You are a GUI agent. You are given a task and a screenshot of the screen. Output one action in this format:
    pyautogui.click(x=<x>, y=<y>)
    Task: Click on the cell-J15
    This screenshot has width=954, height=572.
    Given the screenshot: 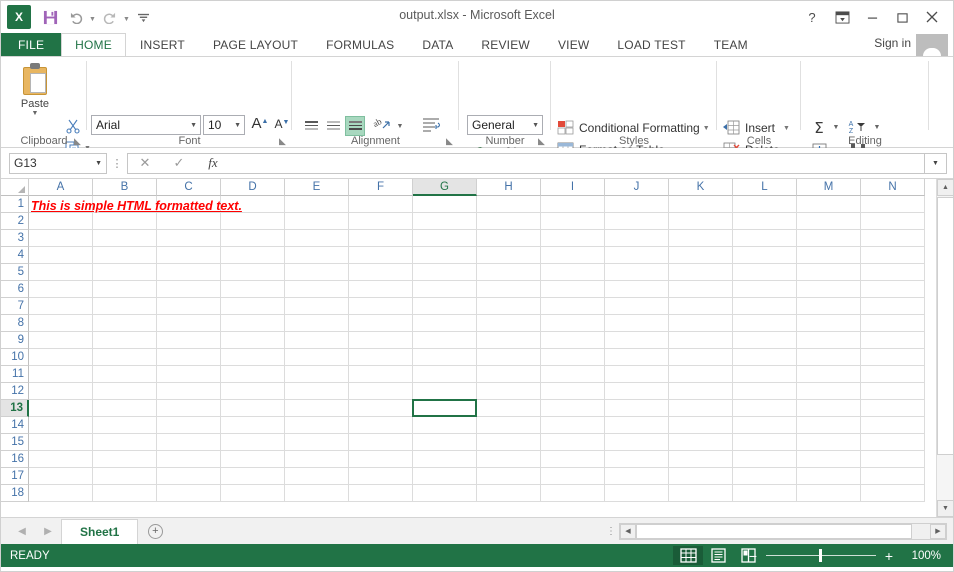 What is the action you would take?
    pyautogui.click(x=637, y=442)
    